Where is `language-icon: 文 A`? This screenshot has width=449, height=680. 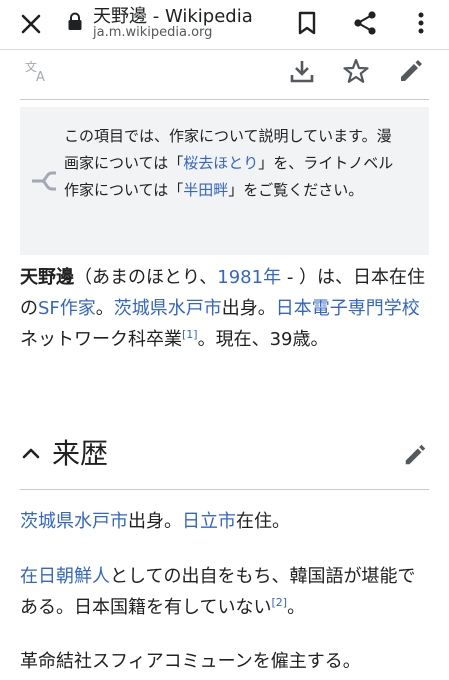 language-icon: 文 A is located at coordinates (37, 71).